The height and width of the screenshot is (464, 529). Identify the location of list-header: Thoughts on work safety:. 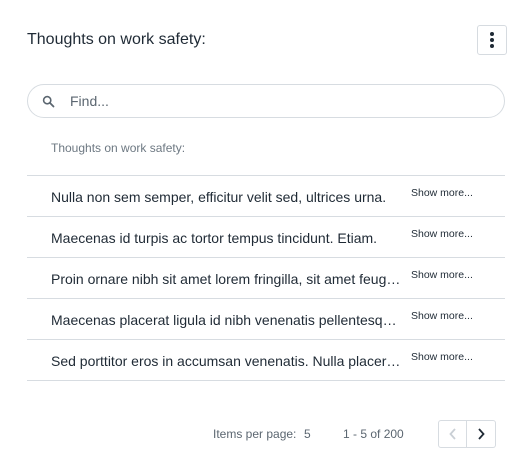
(118, 148).